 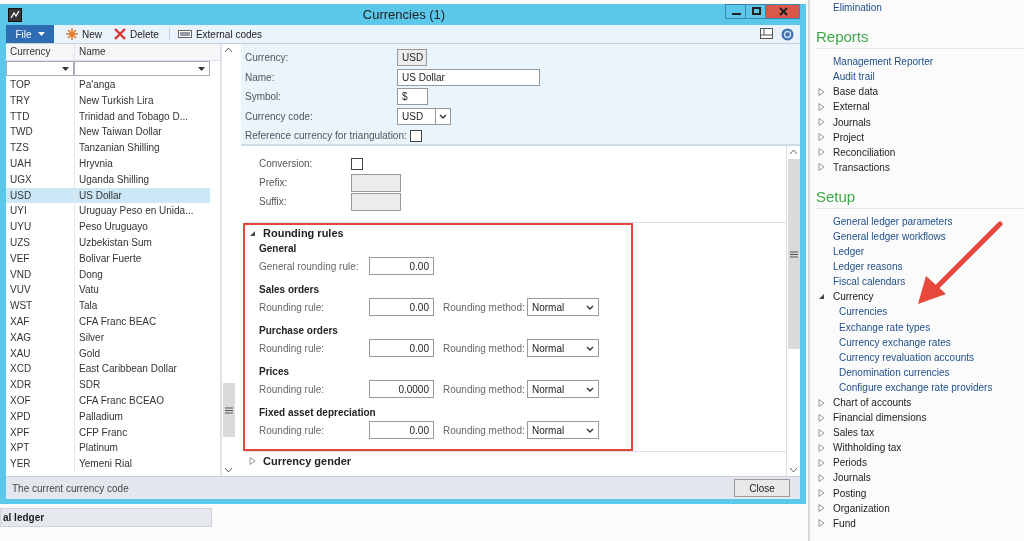 What do you see at coordinates (142, 85) in the screenshot?
I see `table-cell: Pa'anga` at bounding box center [142, 85].